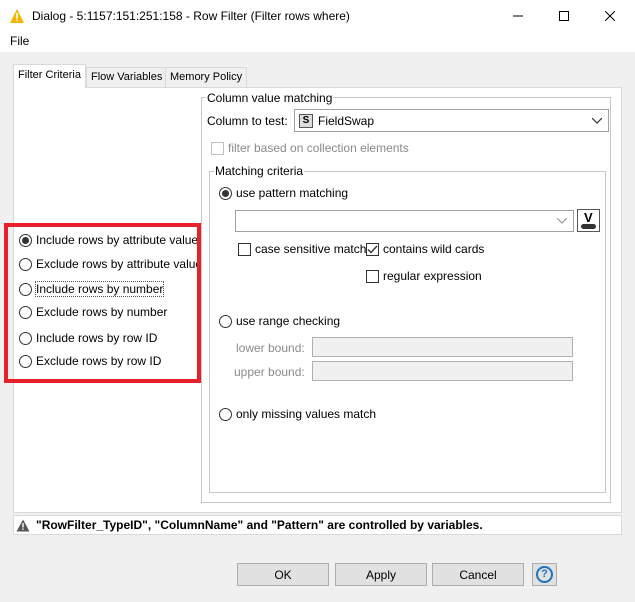  What do you see at coordinates (127, 77) in the screenshot?
I see `tab-flow-variables: Flow Variables` at bounding box center [127, 77].